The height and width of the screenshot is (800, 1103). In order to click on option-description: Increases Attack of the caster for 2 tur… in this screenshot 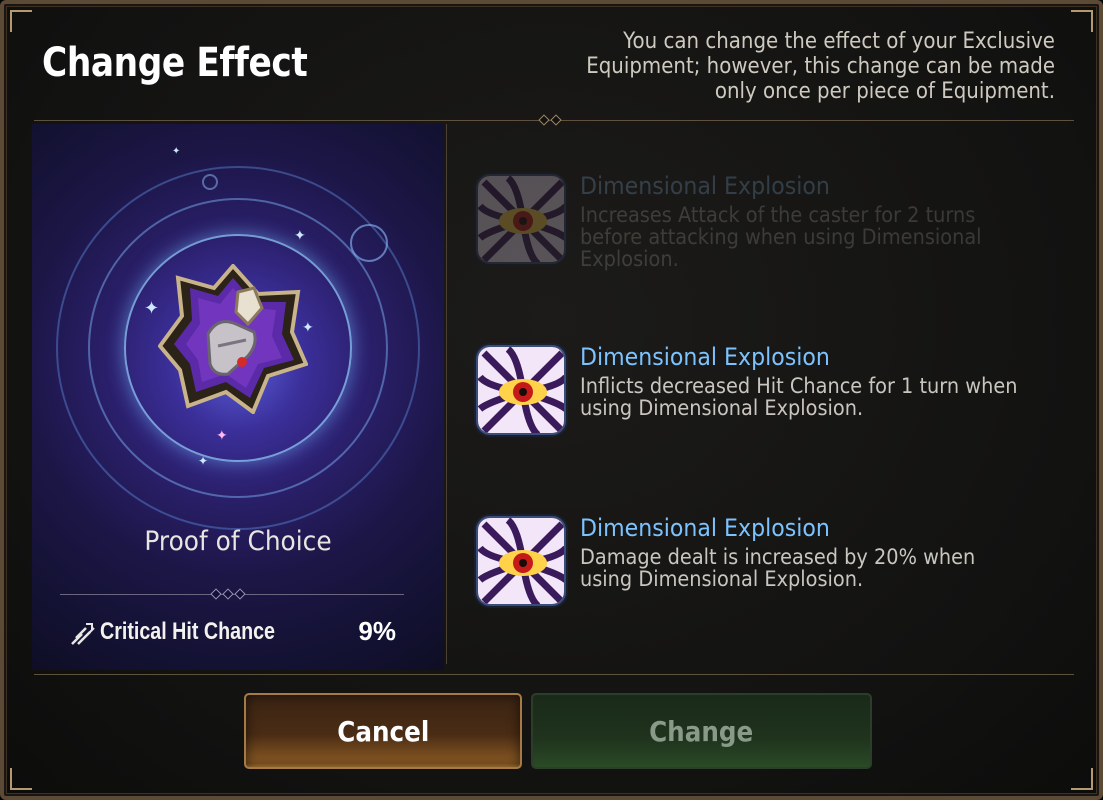, I will do `click(781, 237)`.